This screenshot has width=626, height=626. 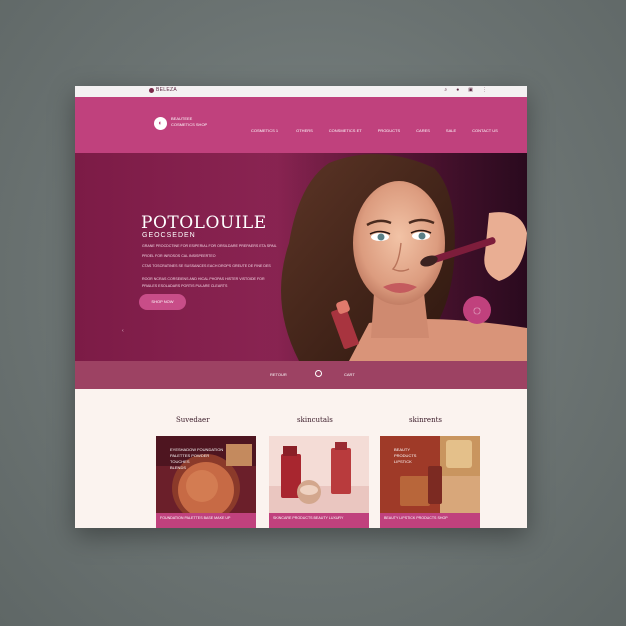 What do you see at coordinates (349, 374) in the screenshot?
I see `strip-label-cart: CART` at bounding box center [349, 374].